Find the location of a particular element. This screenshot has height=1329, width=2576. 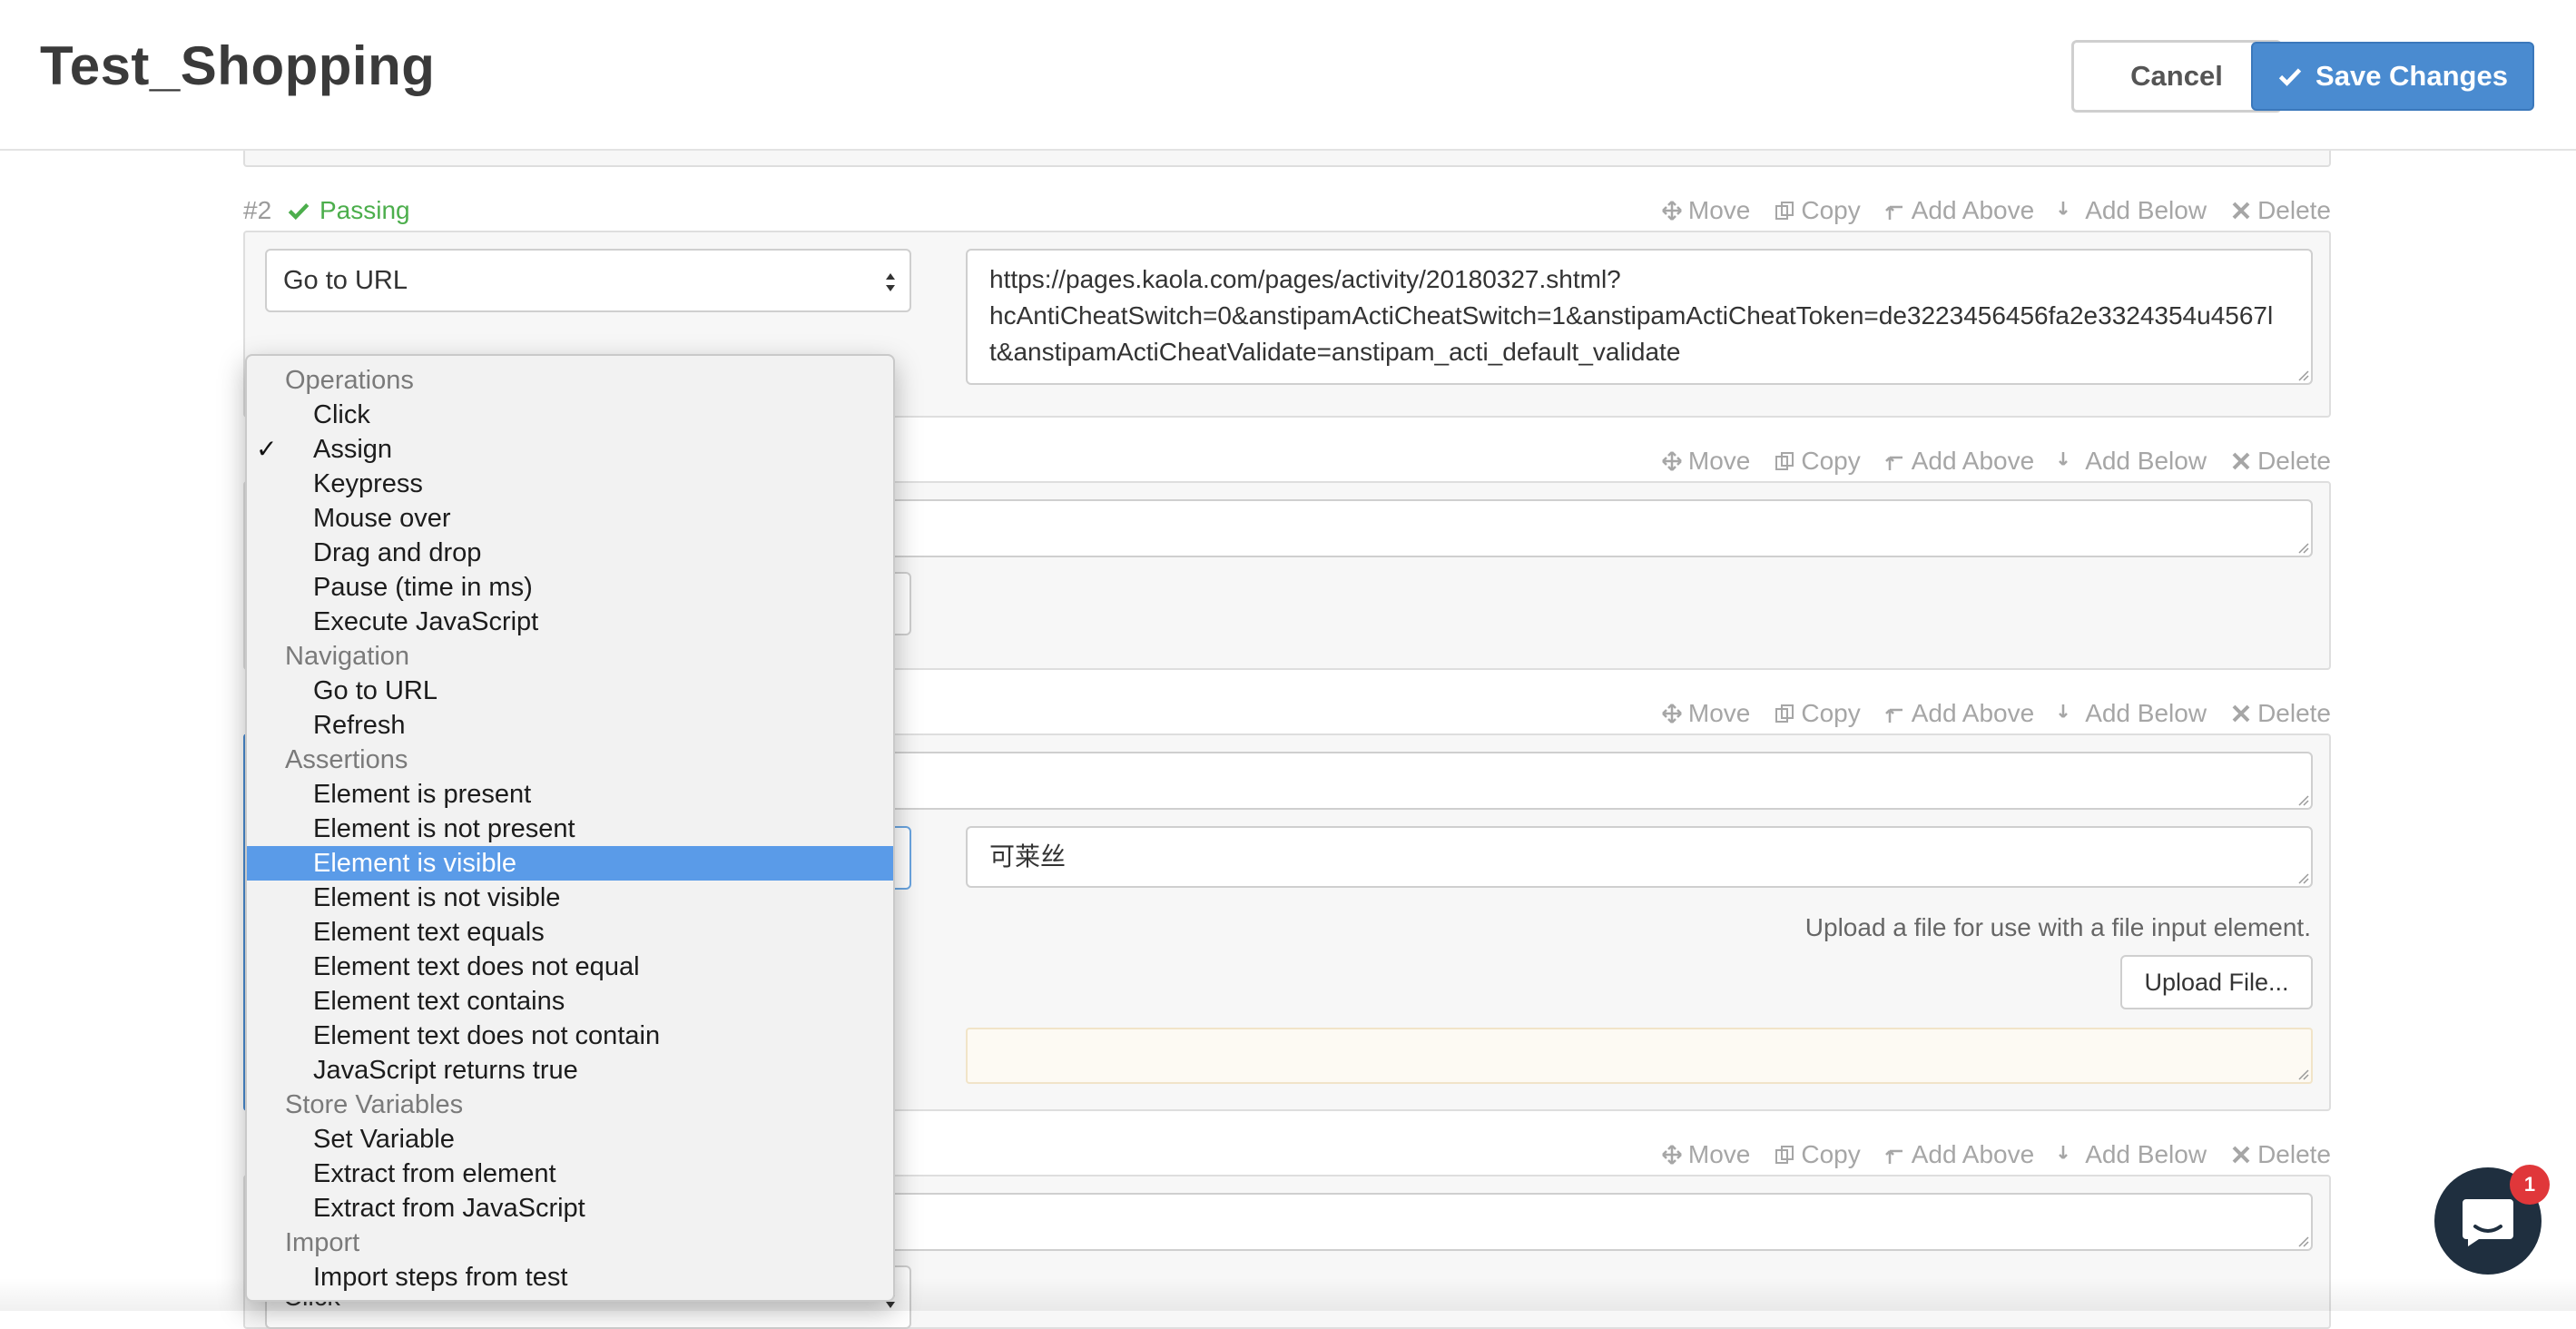

arrow-up-icon is located at coordinates (1893, 463).